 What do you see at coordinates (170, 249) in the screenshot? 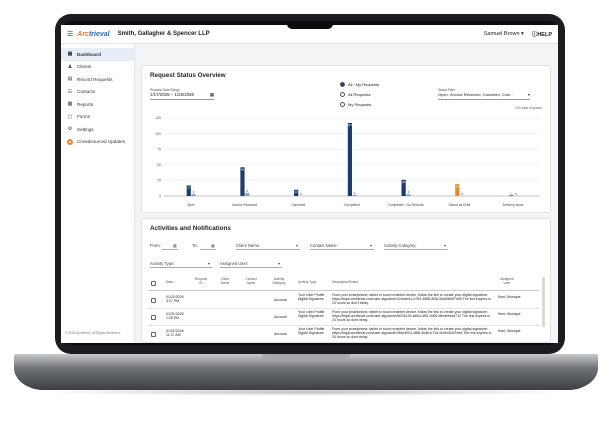
I see `from-date-input` at bounding box center [170, 249].